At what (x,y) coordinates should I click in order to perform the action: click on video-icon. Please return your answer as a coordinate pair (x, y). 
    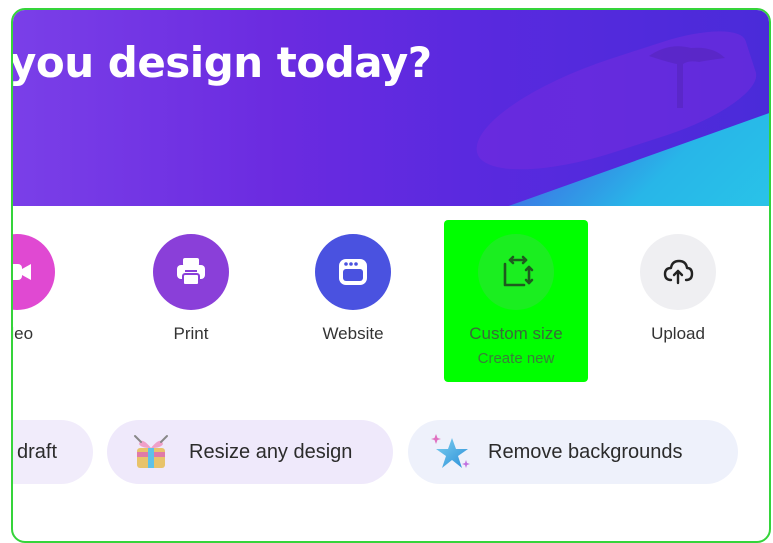
    Looking at the image, I should click on (34, 272).